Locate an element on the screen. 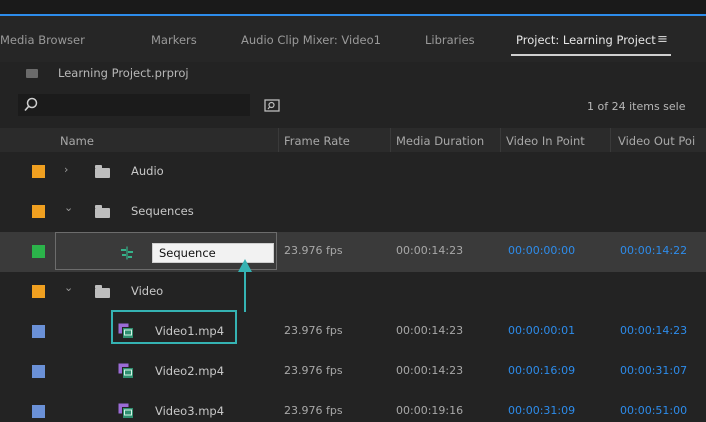  bin-row-sequences: ⌄ Sequences is located at coordinates (353, 212).